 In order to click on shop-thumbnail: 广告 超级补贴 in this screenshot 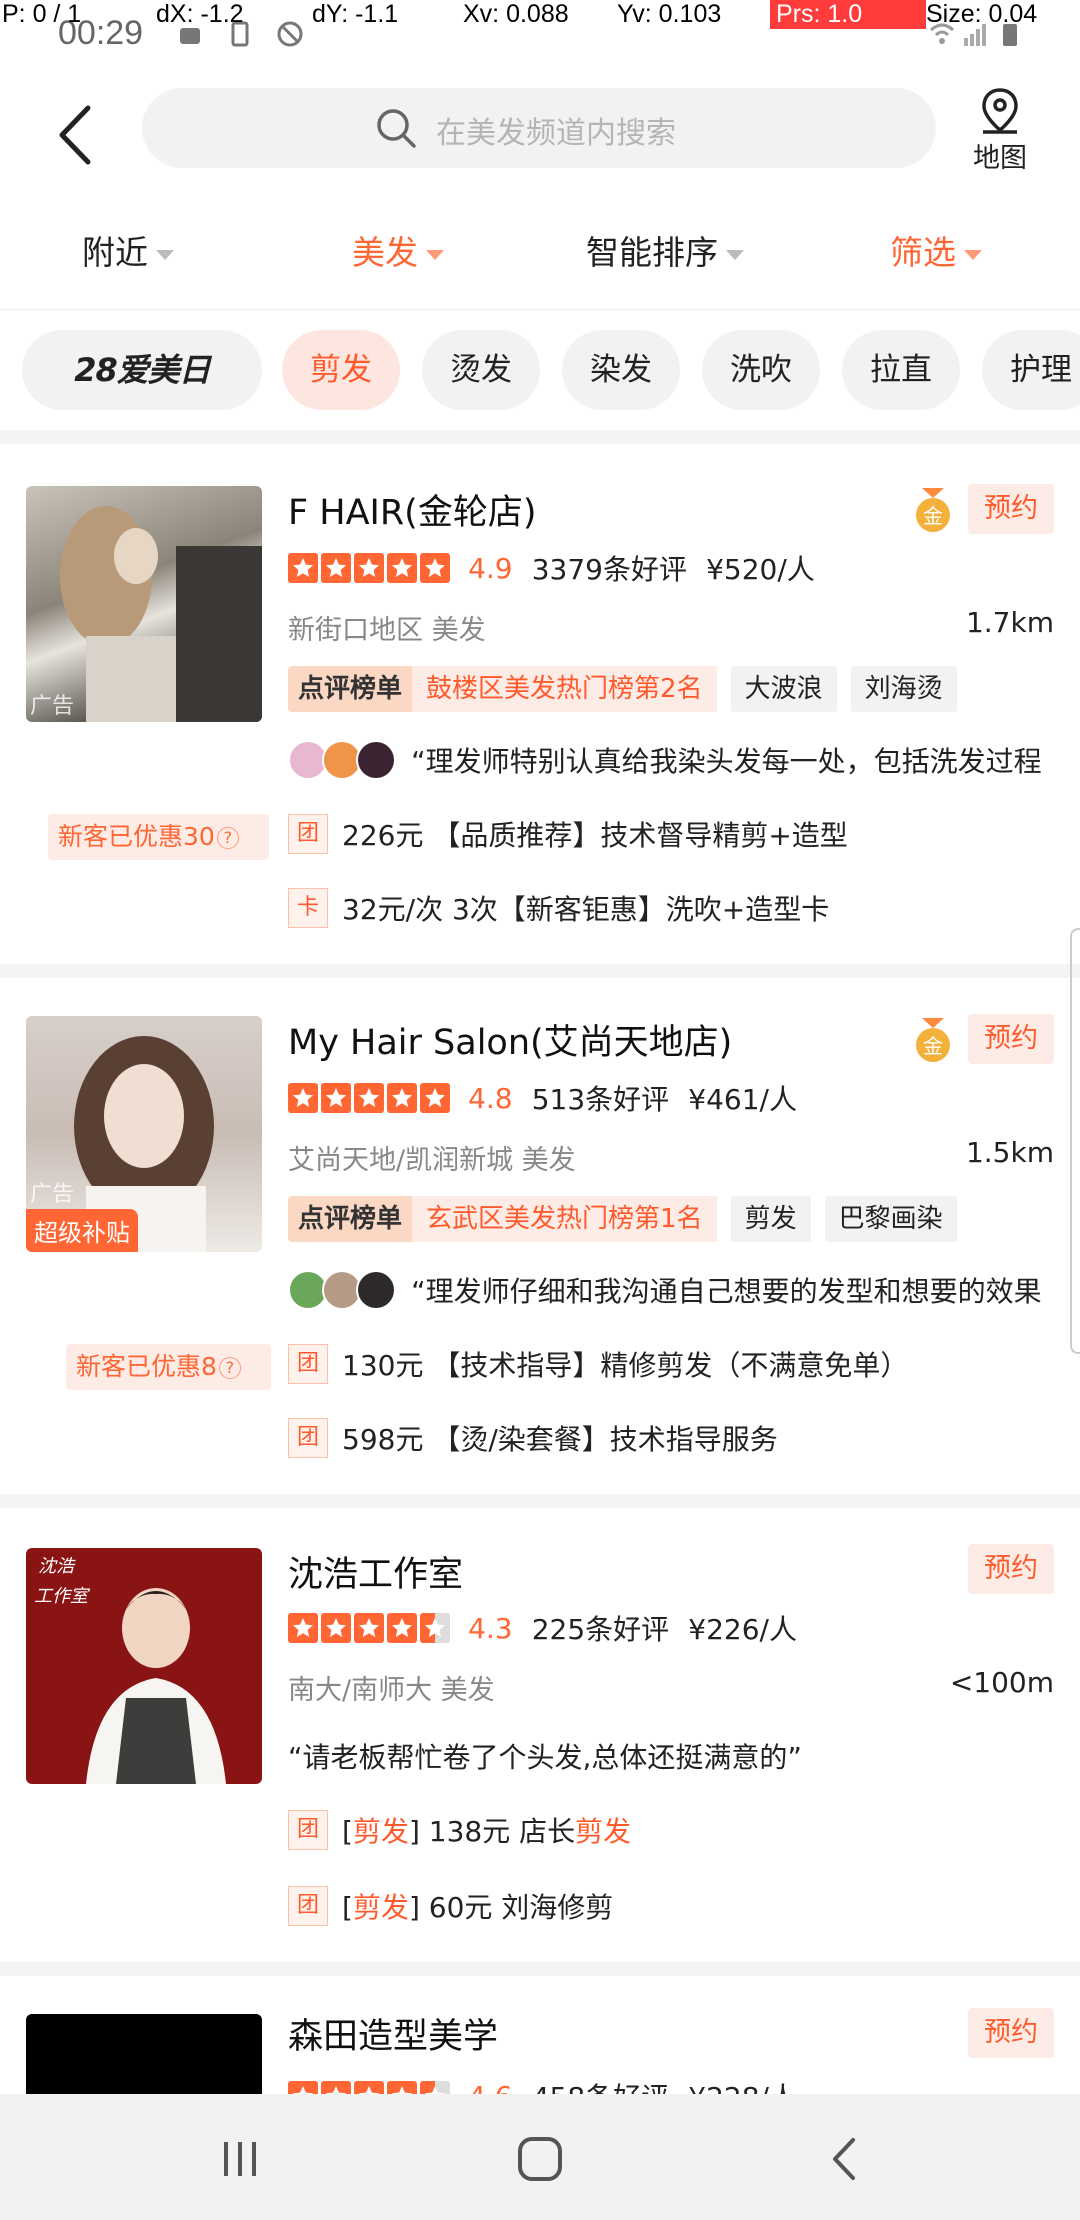, I will do `click(144, 1134)`.